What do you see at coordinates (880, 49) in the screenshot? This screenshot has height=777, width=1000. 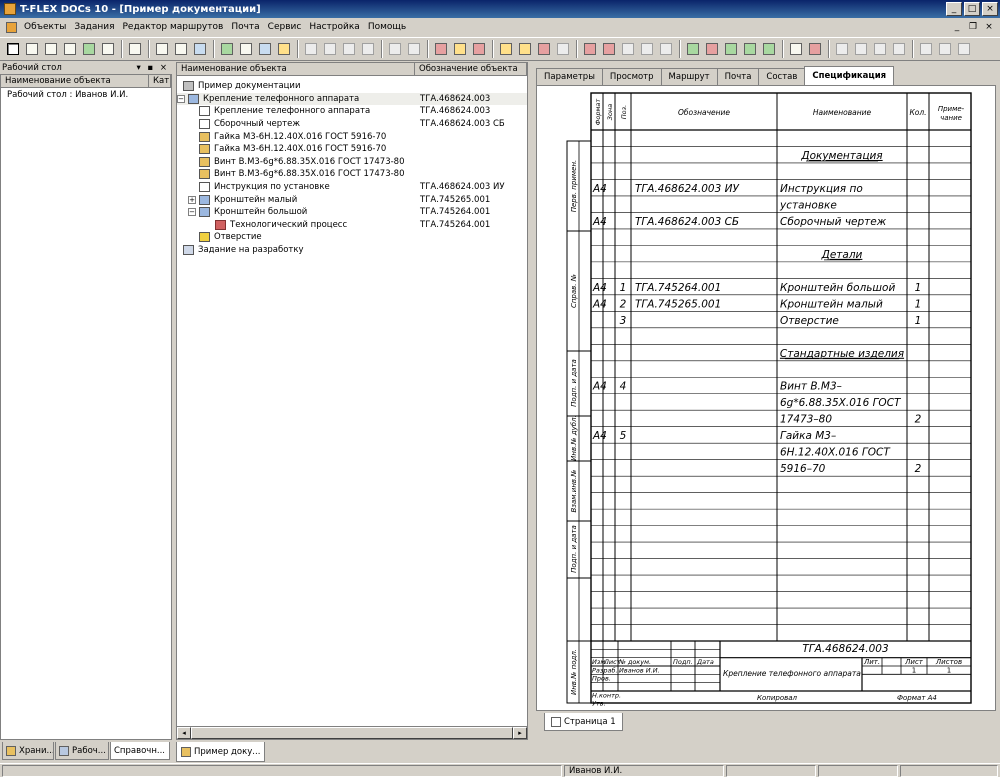 I see `doc-copy-icon` at bounding box center [880, 49].